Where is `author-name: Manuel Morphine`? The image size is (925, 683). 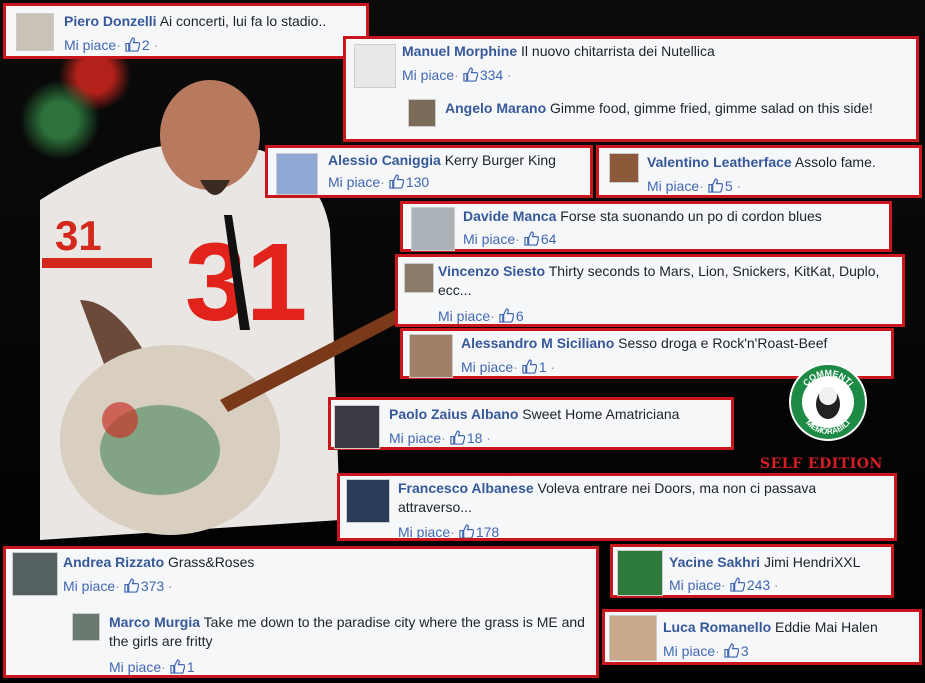 author-name: Manuel Morphine is located at coordinates (459, 51).